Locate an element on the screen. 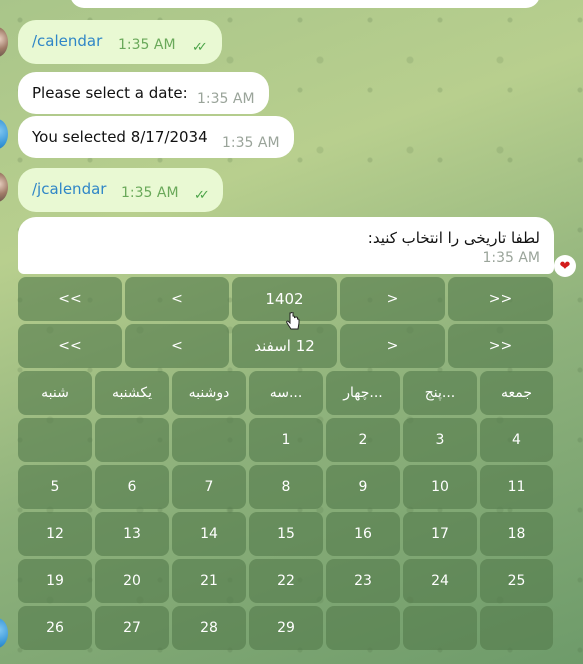 The width and height of the screenshot is (583, 664). day-button: 26 is located at coordinates (55, 628).